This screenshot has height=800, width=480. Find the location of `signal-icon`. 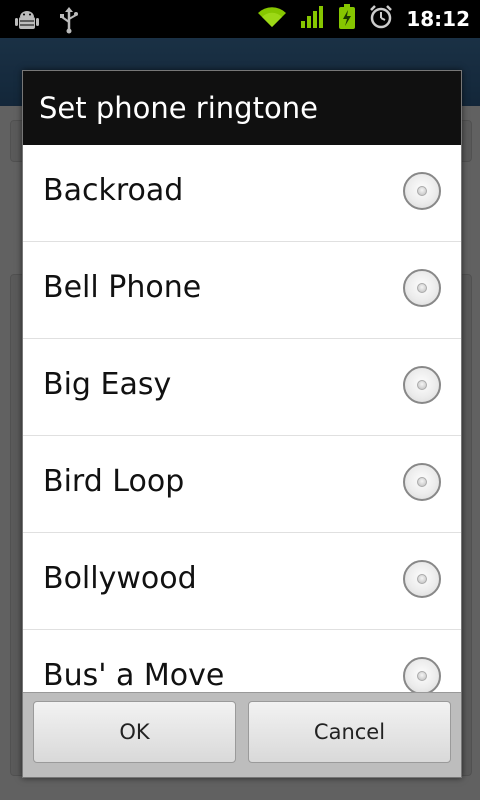

signal-icon is located at coordinates (313, 19).